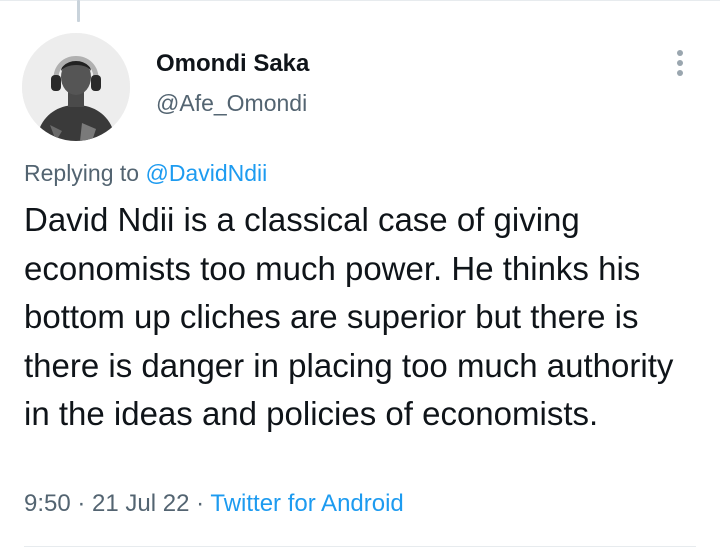 Image resolution: width=720 pixels, height=553 pixels. I want to click on author-handle: @Afe_Omondi, so click(231, 103).